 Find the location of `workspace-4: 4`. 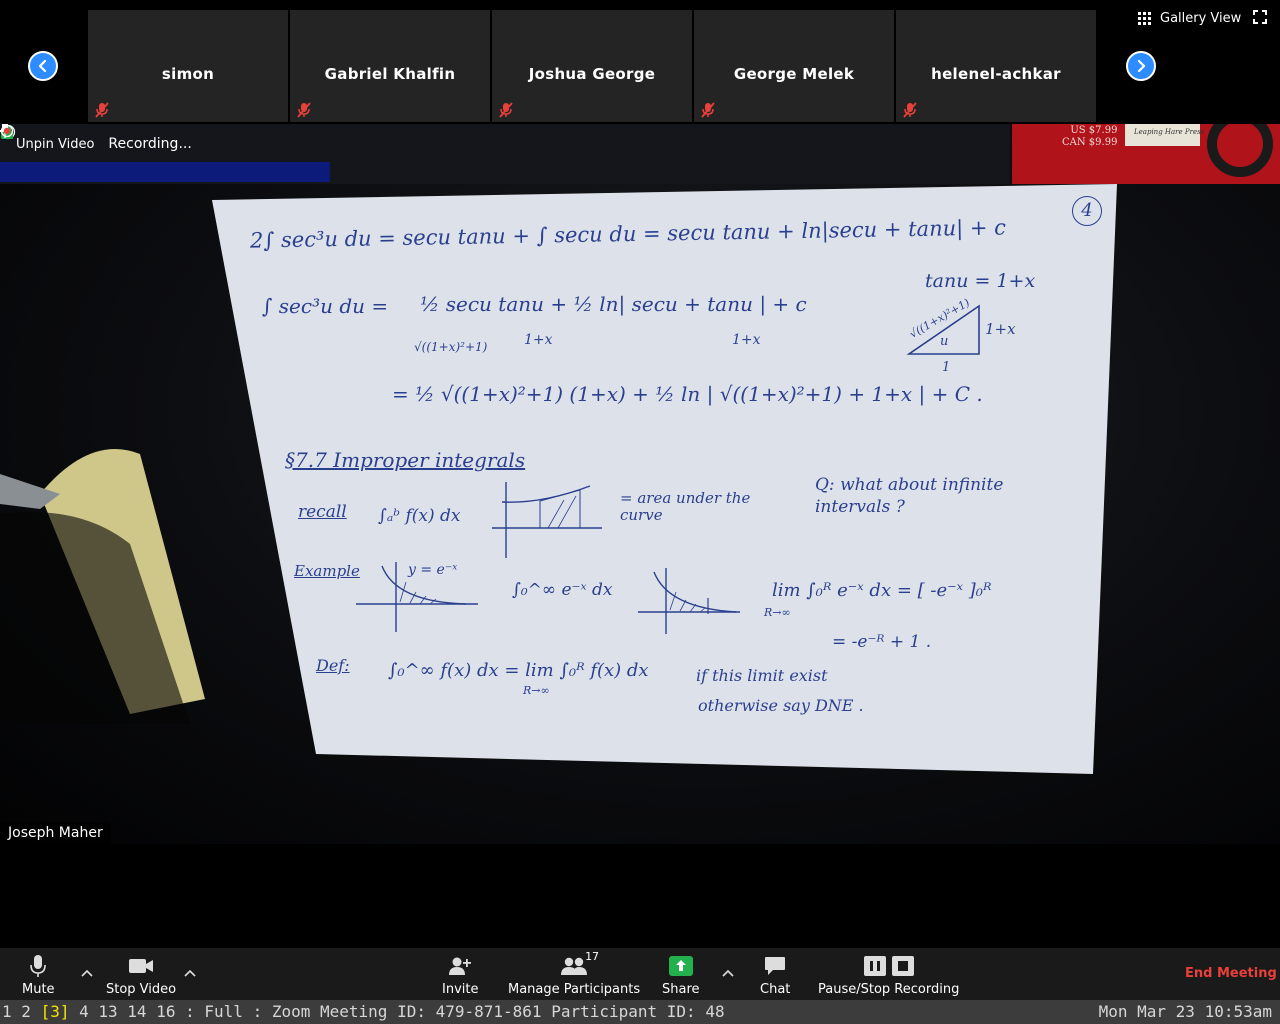

workspace-4: 4 is located at coordinates (84, 1011).